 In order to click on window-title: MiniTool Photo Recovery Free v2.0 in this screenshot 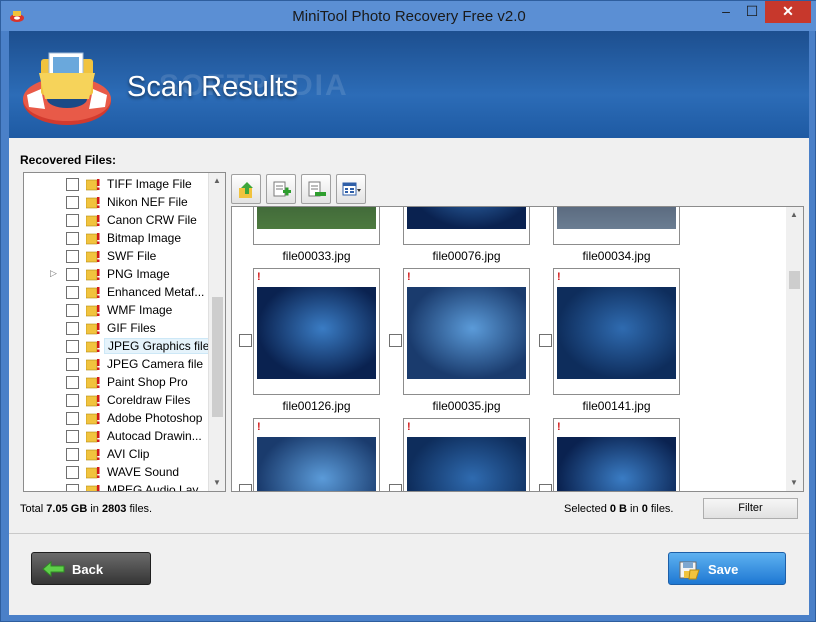, I will do `click(409, 16)`.